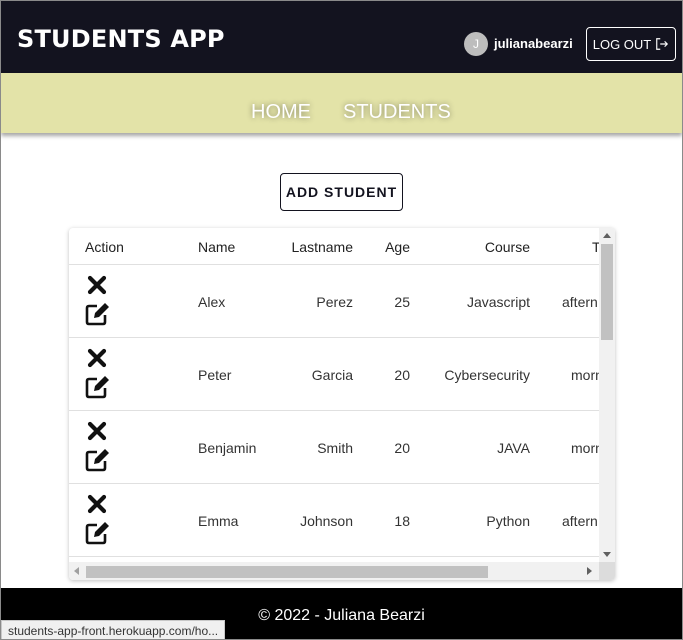  Describe the element at coordinates (341, 192) in the screenshot. I see `add-student-button: ADD STUDENT` at that location.